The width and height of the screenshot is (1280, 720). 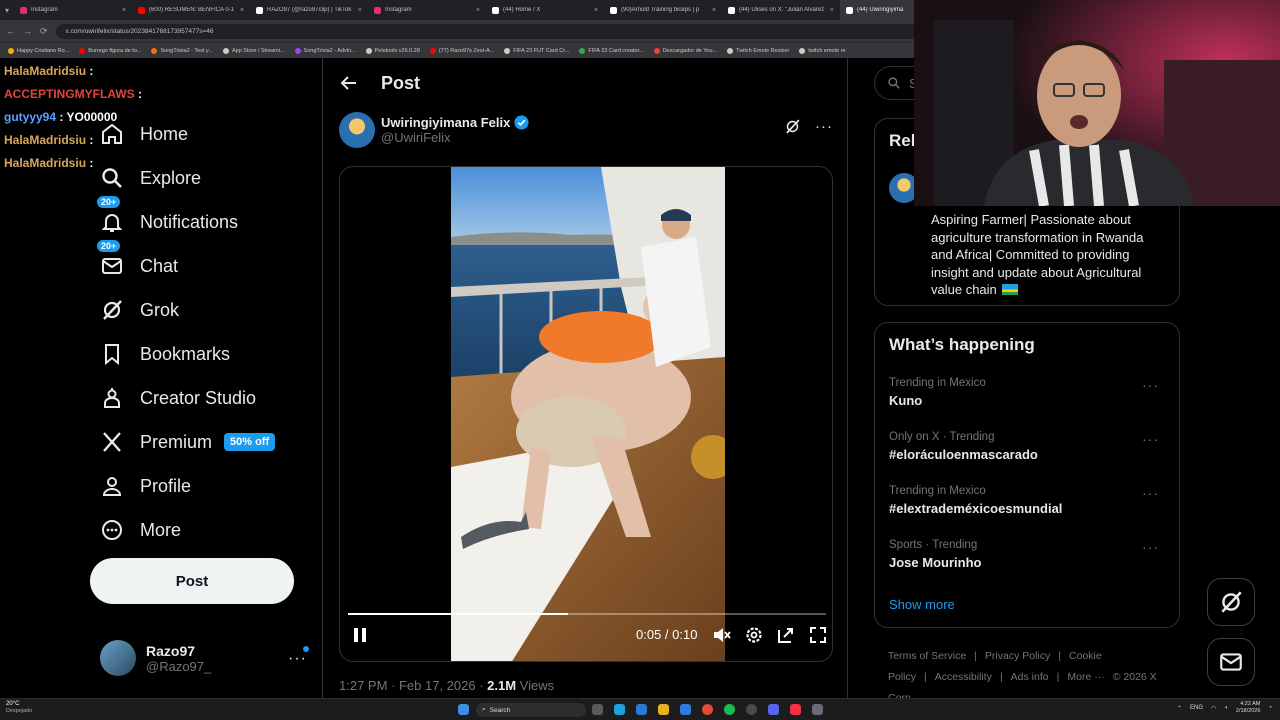 I want to click on bookmark-label: Twitch Emote Resizer, so click(x=763, y=50).